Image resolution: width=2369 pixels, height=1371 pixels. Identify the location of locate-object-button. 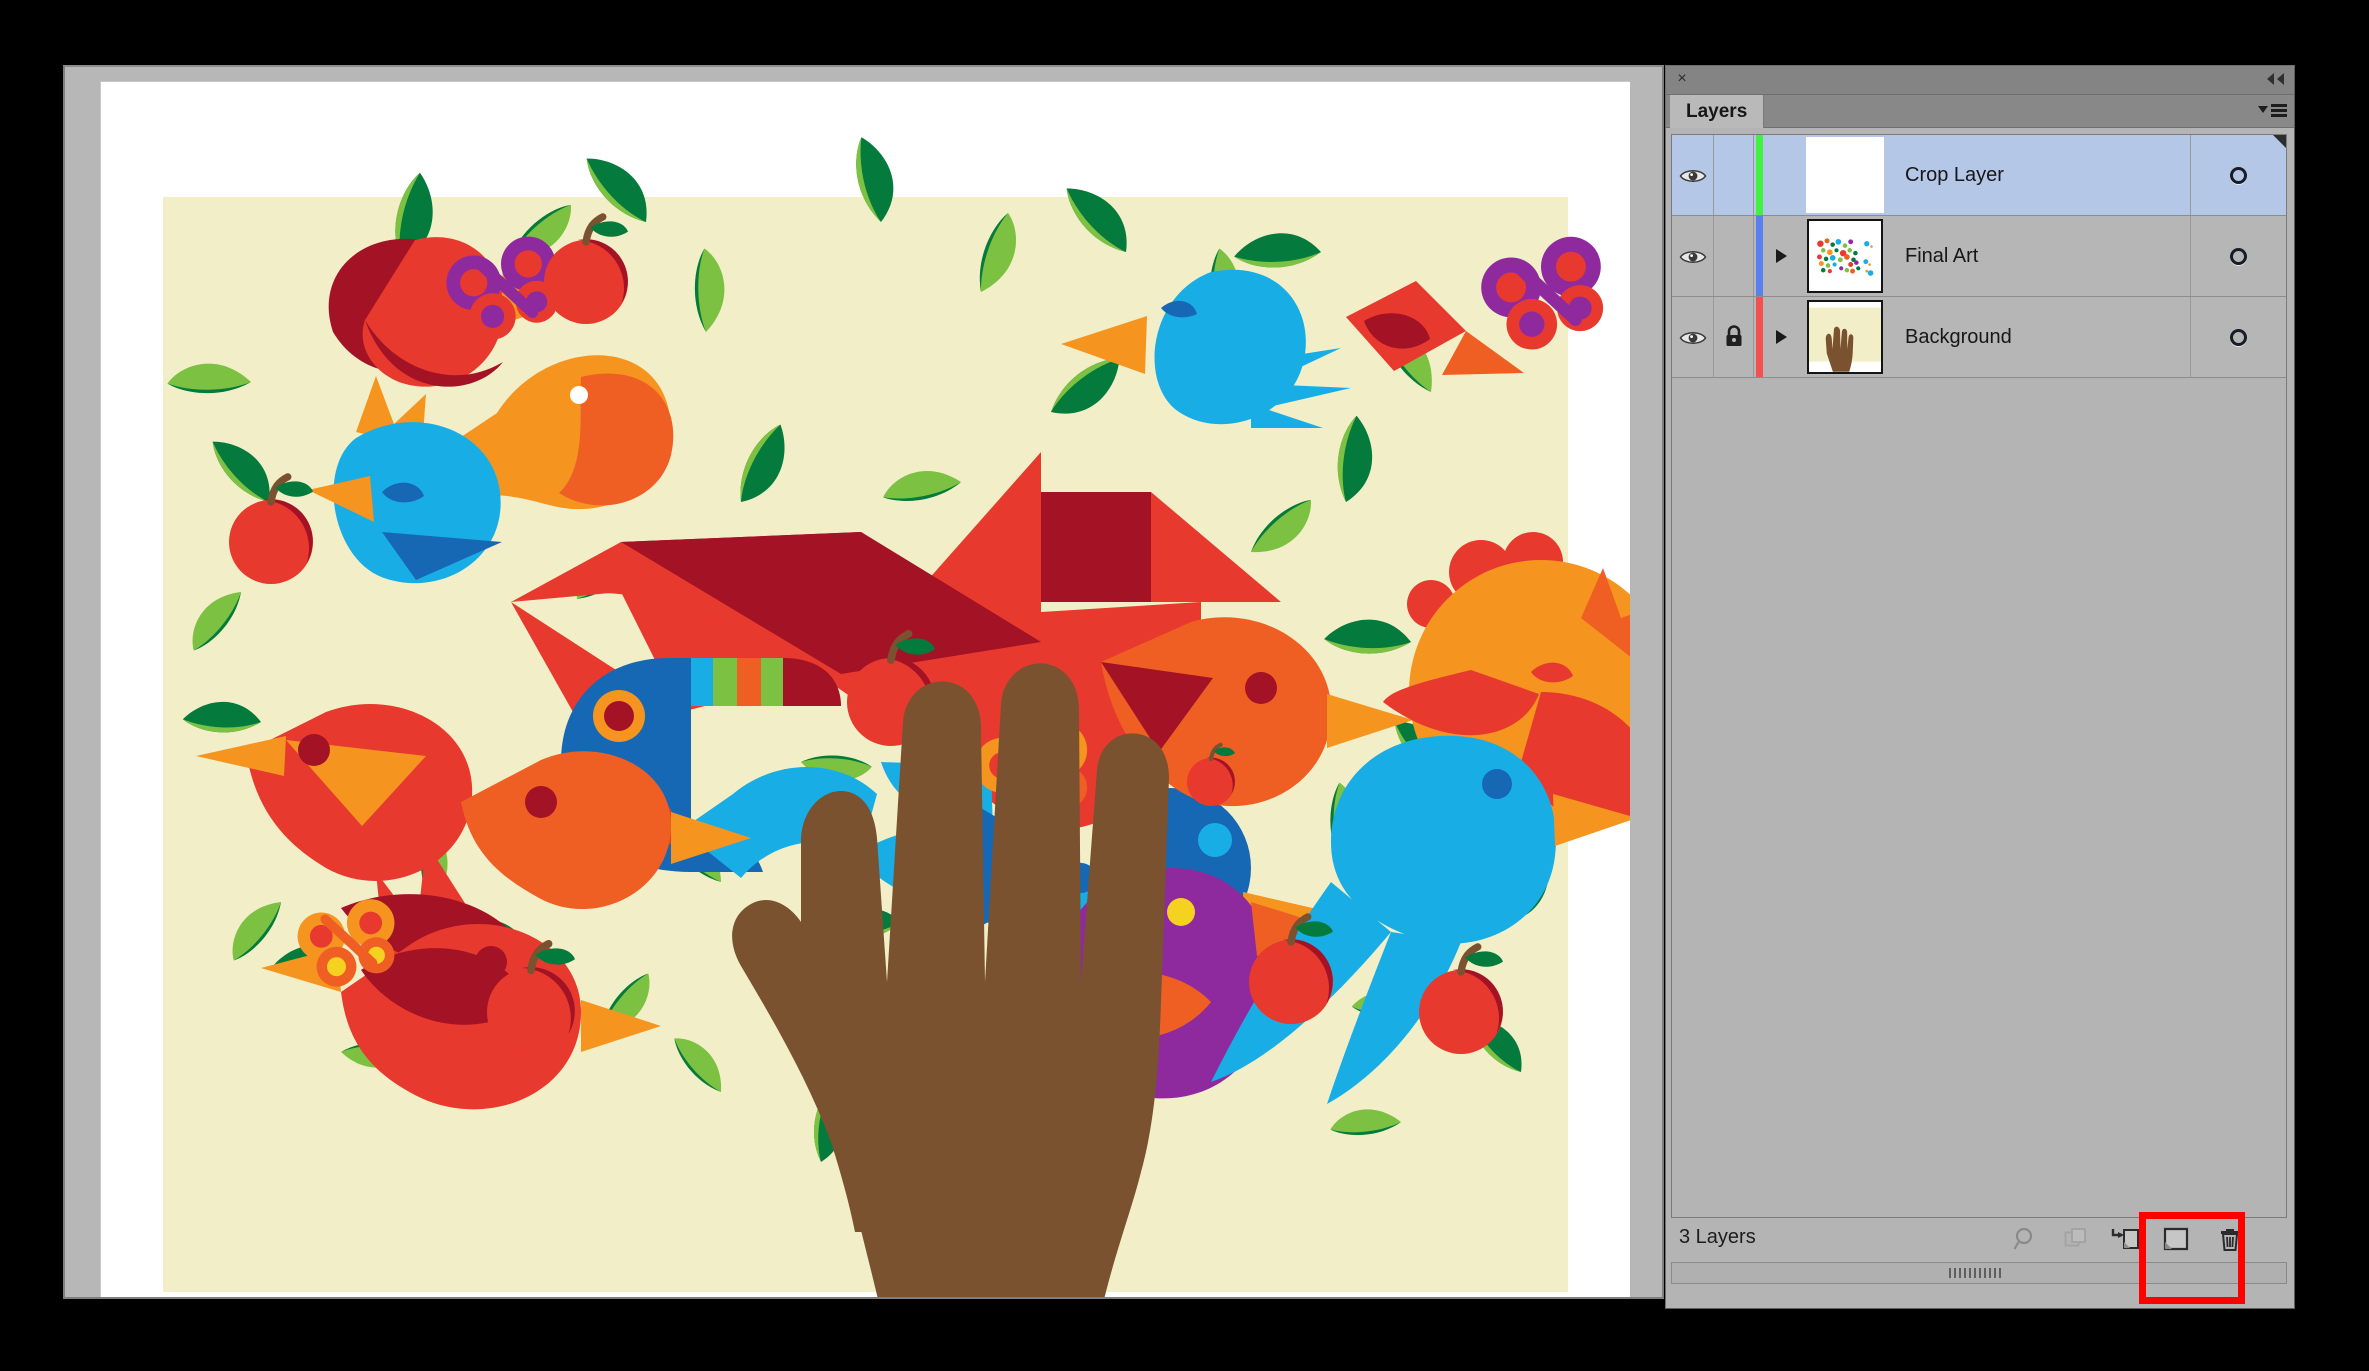
(2026, 1239).